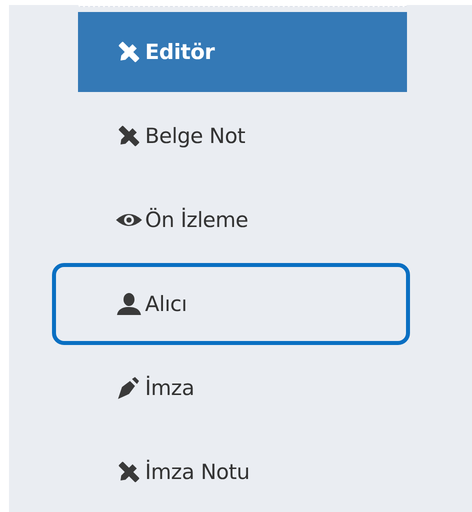 The height and width of the screenshot is (512, 472). I want to click on menu-item: Belge Not, so click(242, 136).